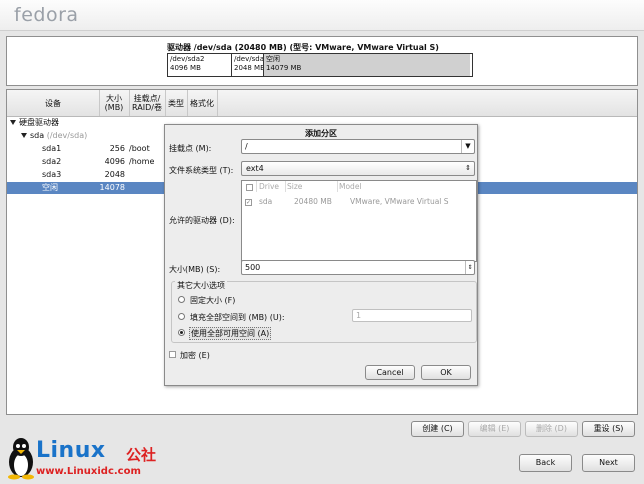 The width and height of the screenshot is (644, 484). Describe the element at coordinates (53, 103) in the screenshot. I see `col-device: 设备` at that location.